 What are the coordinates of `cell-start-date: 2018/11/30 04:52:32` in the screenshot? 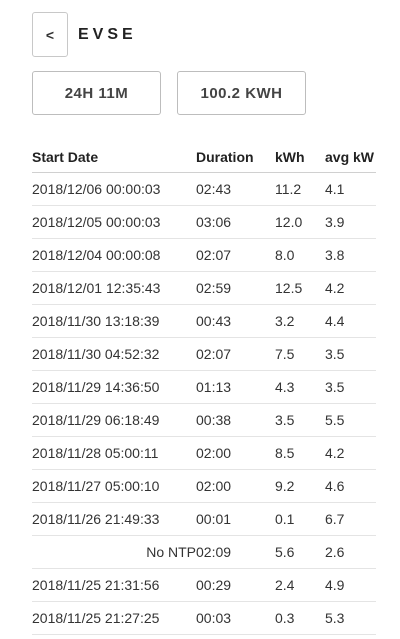 It's located at (114, 354).